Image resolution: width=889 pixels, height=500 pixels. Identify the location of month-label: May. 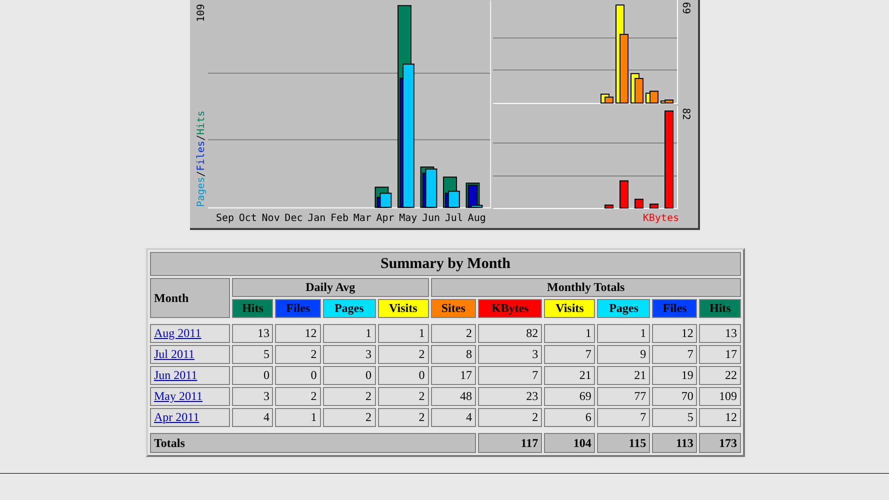
(408, 218).